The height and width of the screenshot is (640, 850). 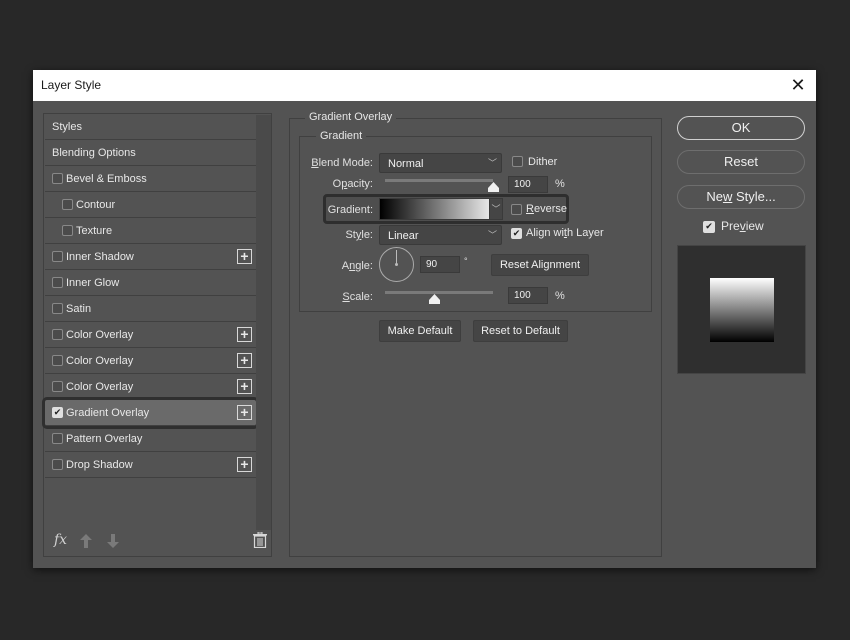 What do you see at coordinates (351, 117) in the screenshot?
I see `section-title: Gradient Overlay` at bounding box center [351, 117].